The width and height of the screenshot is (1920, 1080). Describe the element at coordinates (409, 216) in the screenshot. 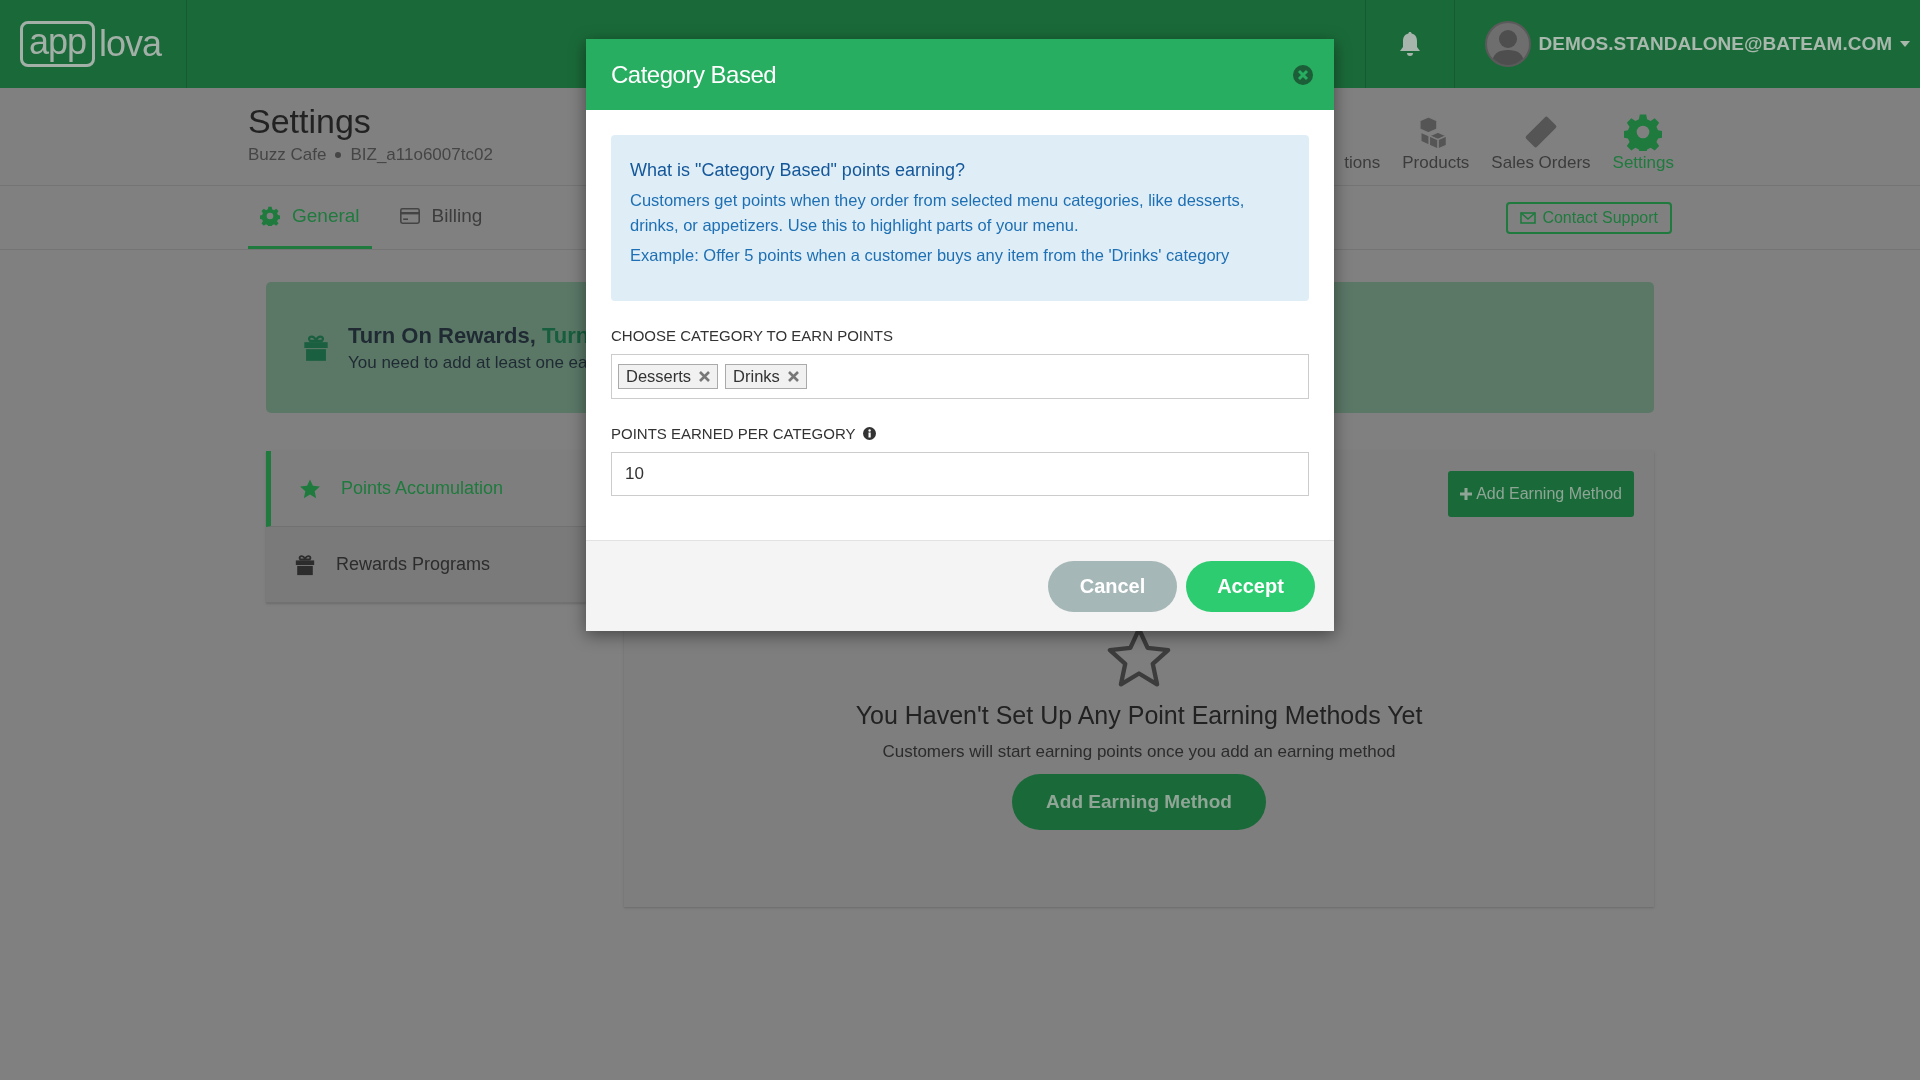

I see `card-icon` at that location.